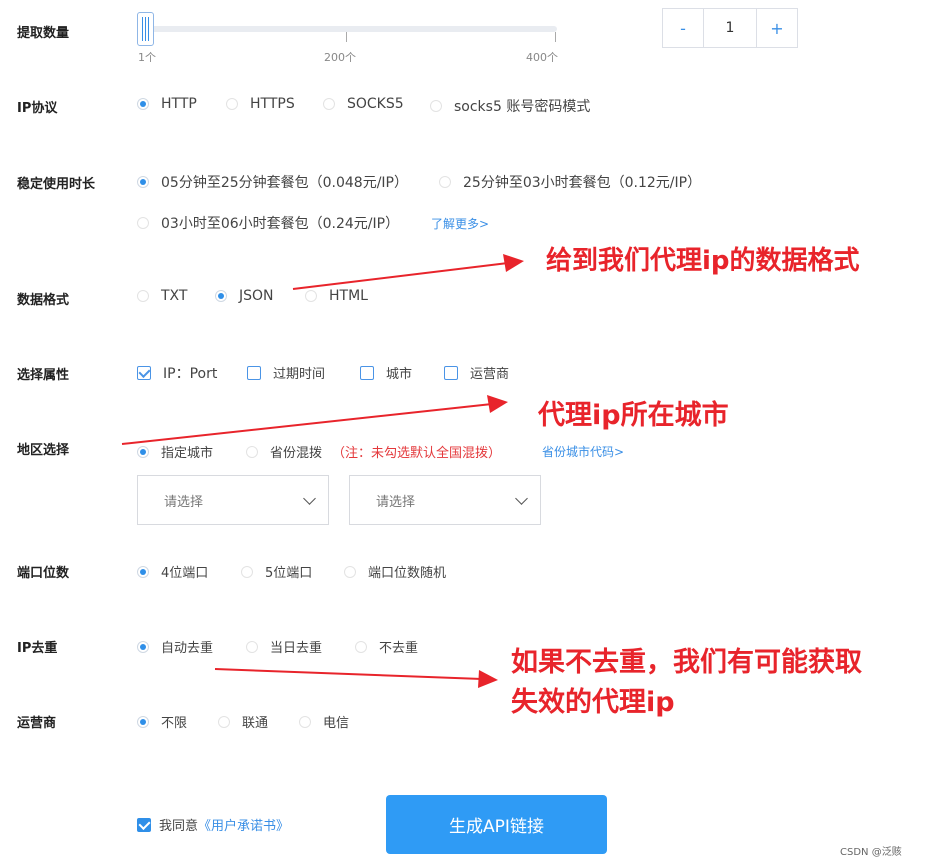  I want to click on annotation-dedup-line2: 失效的代理ip, so click(593, 702).